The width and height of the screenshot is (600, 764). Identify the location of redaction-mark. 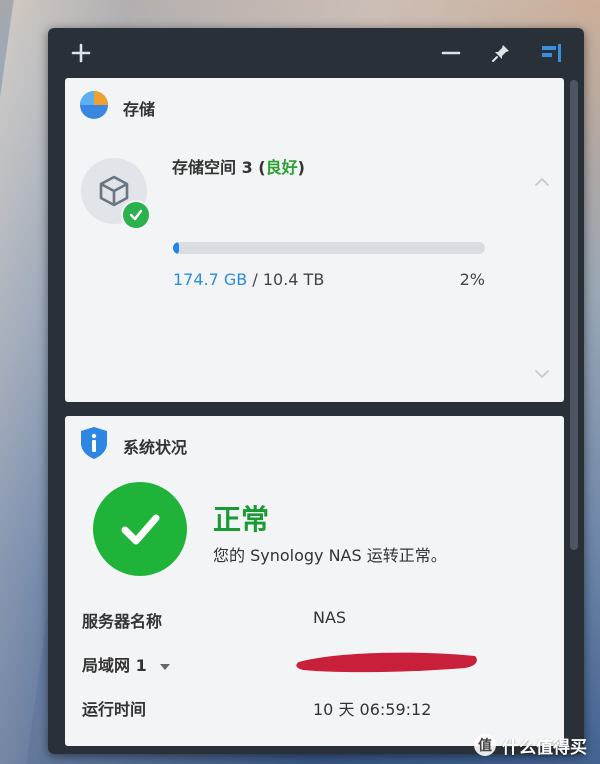
(386, 662).